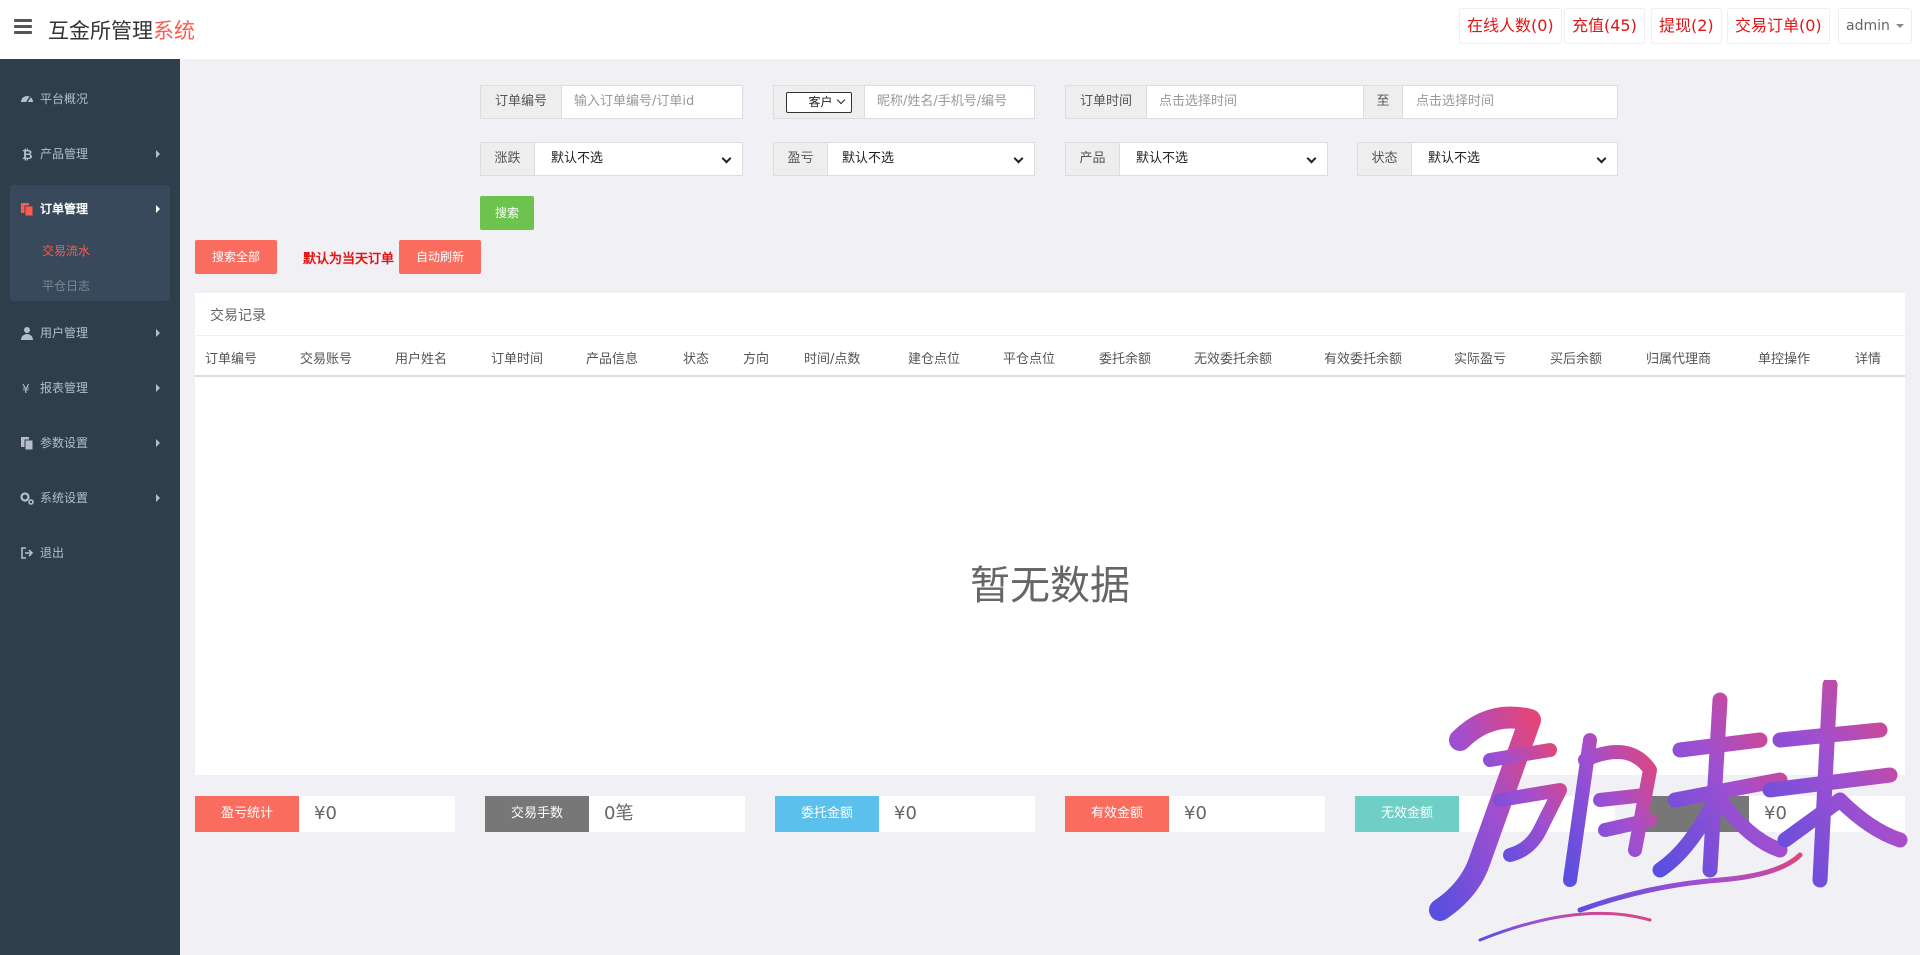 The height and width of the screenshot is (955, 1920). I want to click on user-icon, so click(27, 333).